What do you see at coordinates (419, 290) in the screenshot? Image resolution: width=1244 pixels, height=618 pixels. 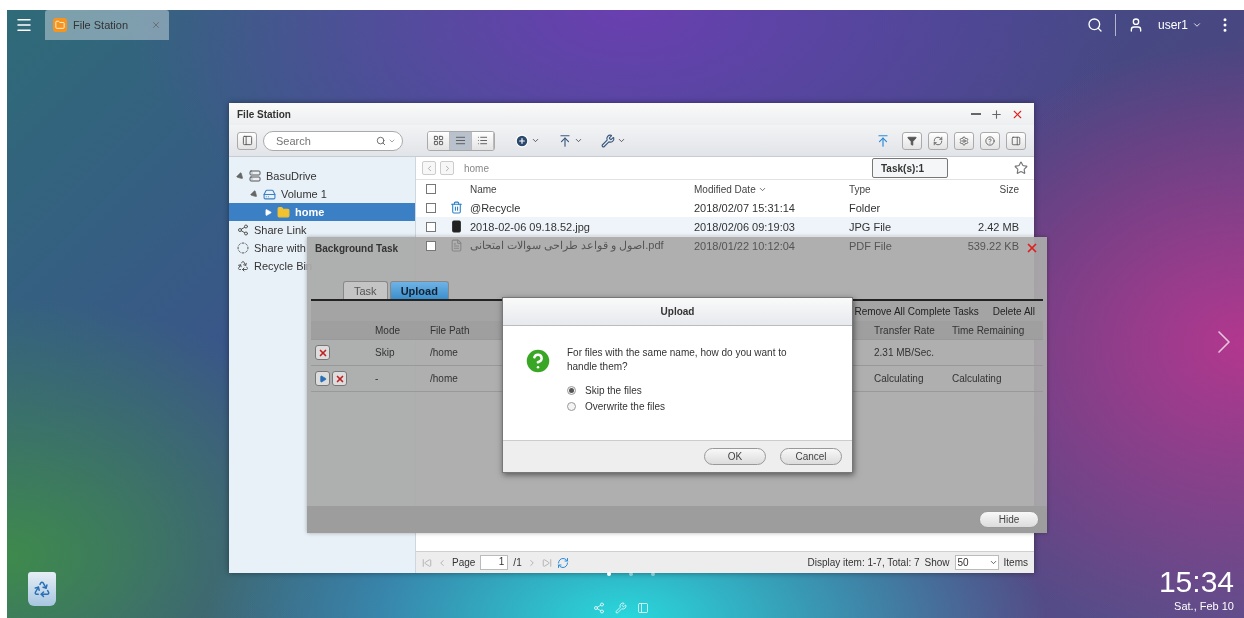 I see `tab: Upload` at bounding box center [419, 290].